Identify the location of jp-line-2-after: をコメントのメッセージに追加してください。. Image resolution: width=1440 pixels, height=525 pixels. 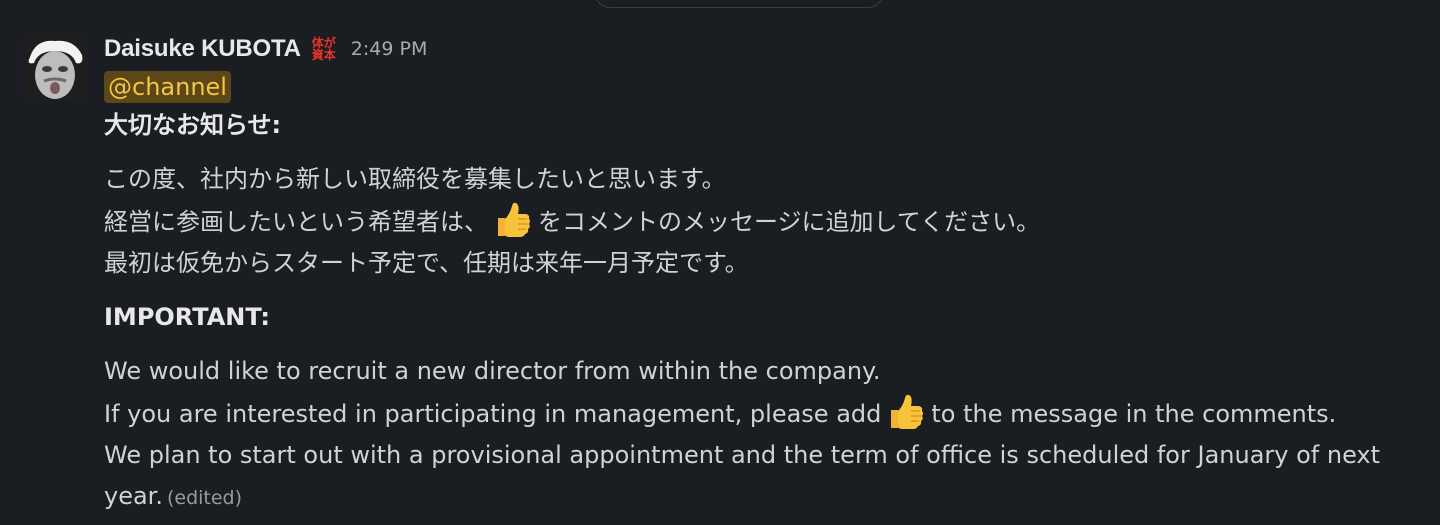
(789, 222).